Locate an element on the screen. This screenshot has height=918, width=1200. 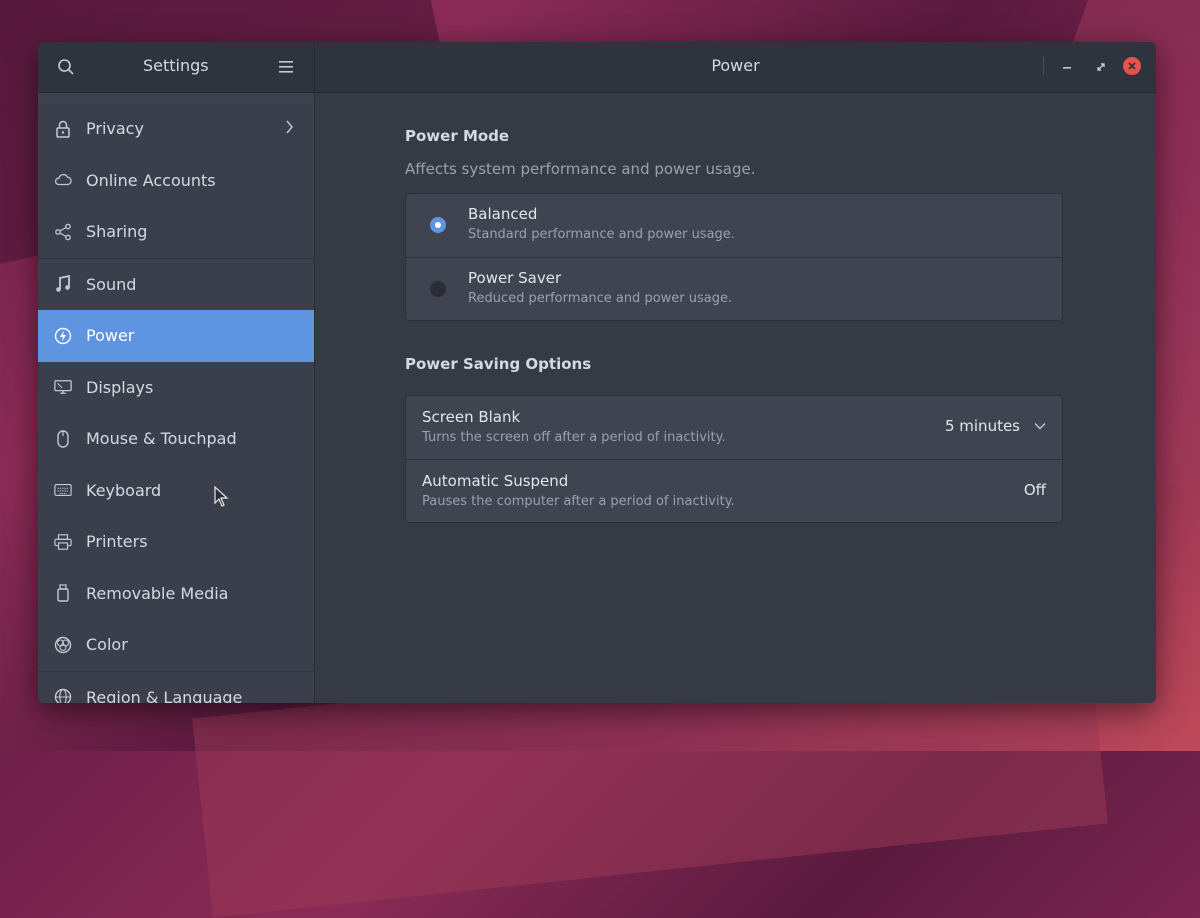
search-icon is located at coordinates (66, 67).